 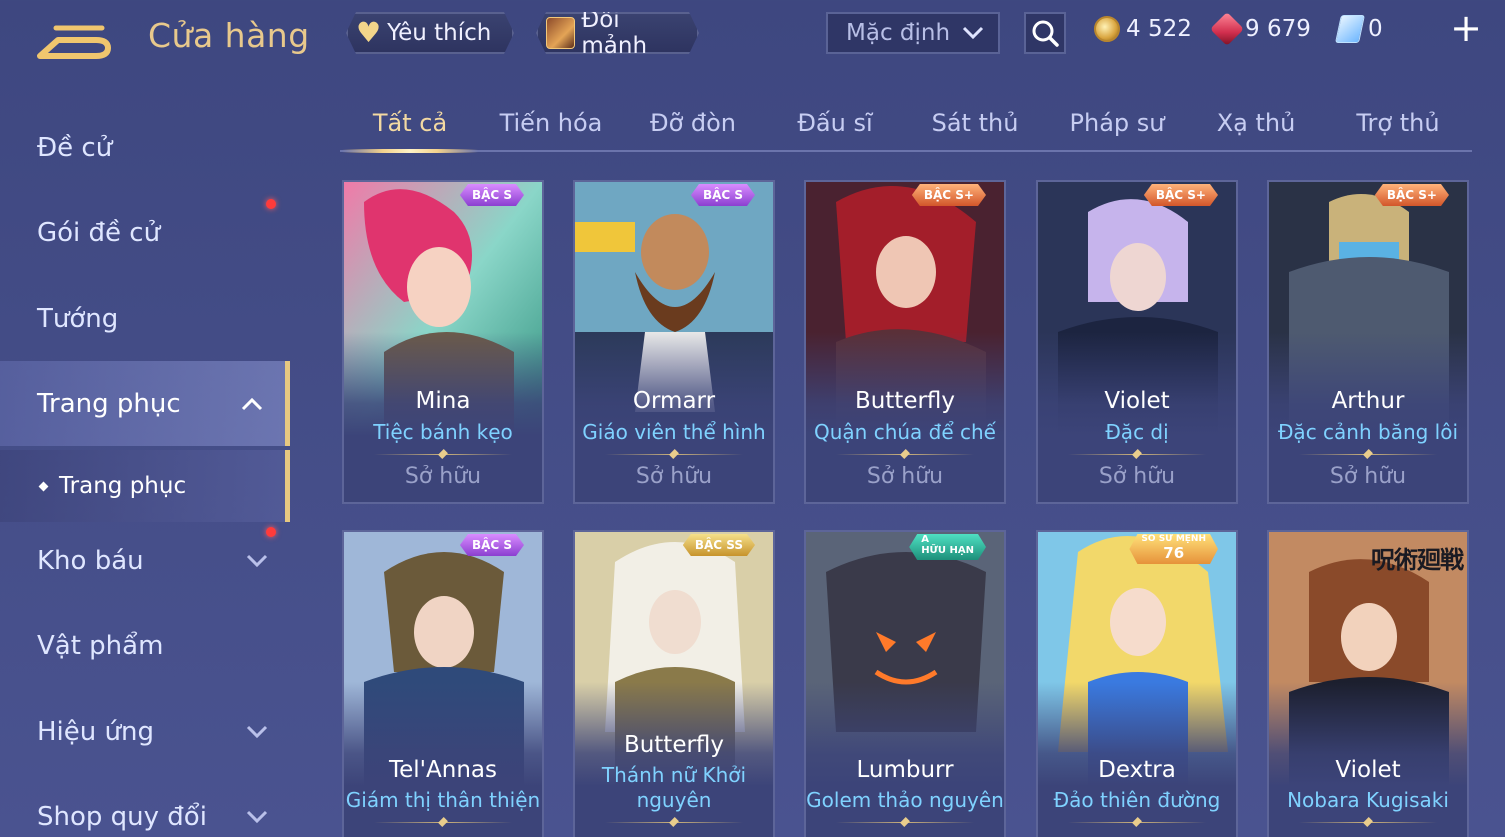 What do you see at coordinates (1256, 125) in the screenshot?
I see `tab-marksman: Xạ thủ` at bounding box center [1256, 125].